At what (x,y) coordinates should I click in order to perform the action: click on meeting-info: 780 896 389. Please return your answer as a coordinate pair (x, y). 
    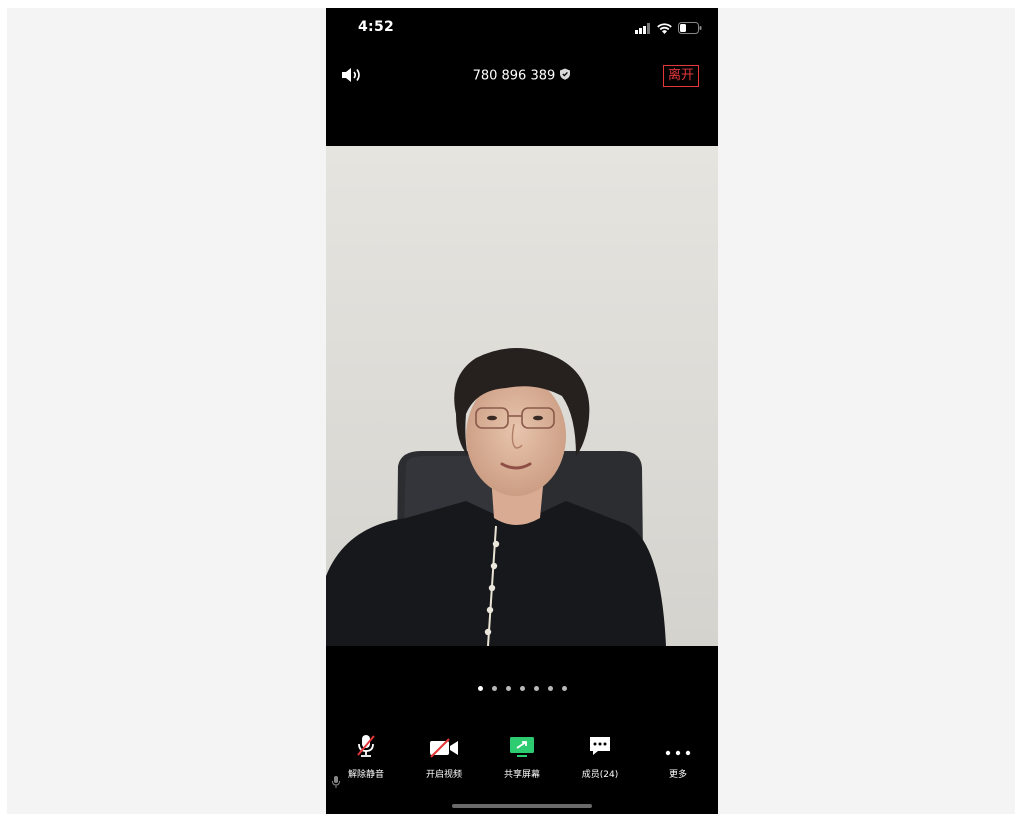
    Looking at the image, I should click on (522, 76).